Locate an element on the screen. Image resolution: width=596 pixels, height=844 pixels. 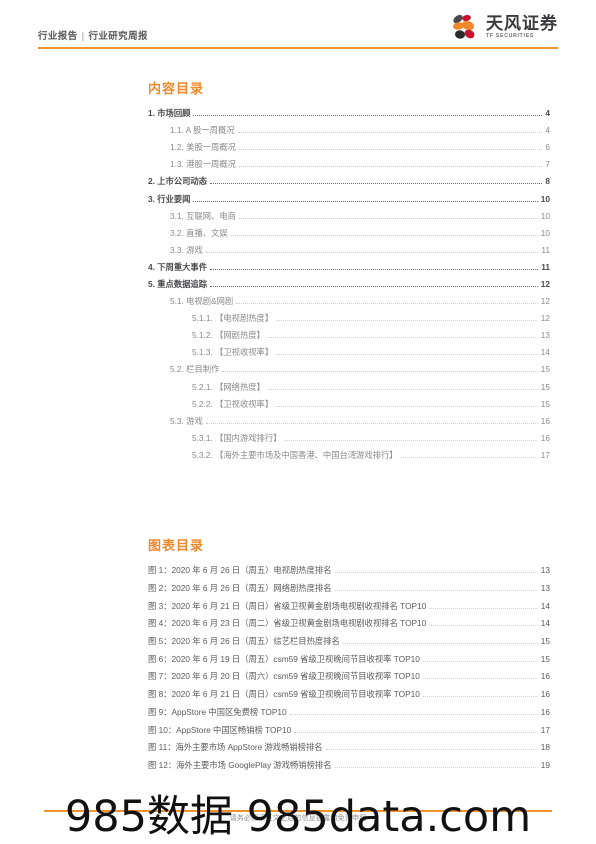
contents-entry-label: 5.3.2. 【海外主要市场及中国香港、中国台湾游戏排行】 is located at coordinates (295, 454).